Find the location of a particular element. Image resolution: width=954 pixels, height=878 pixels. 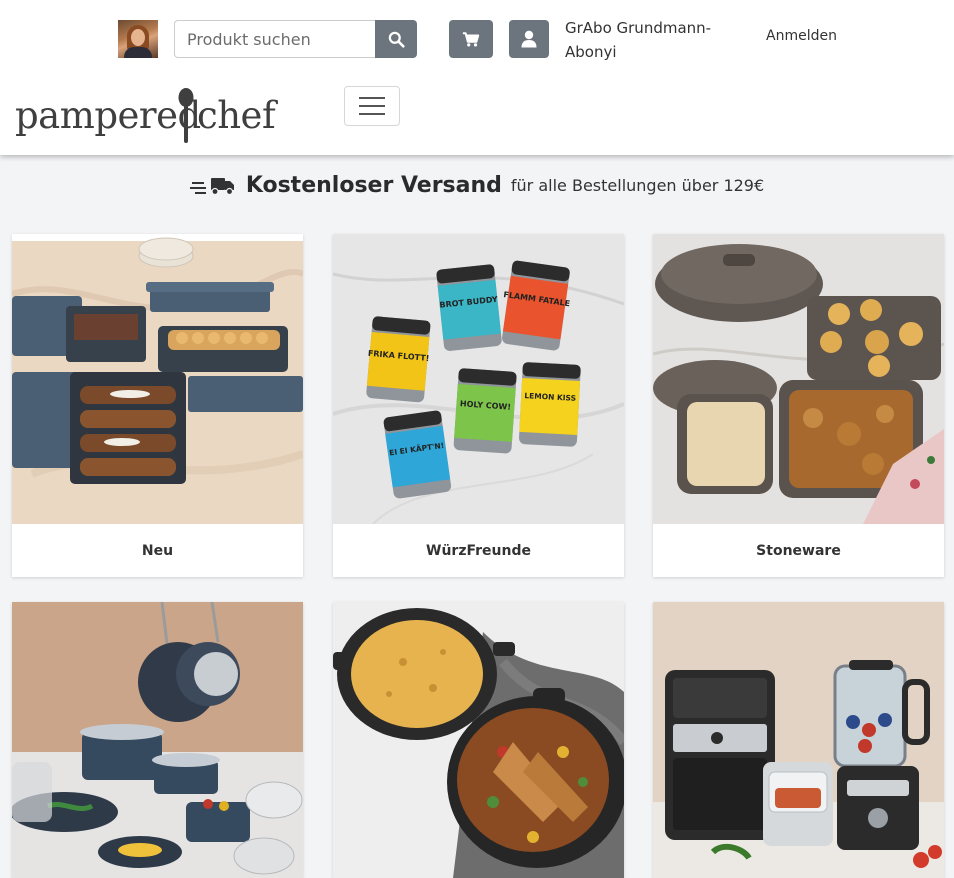

logo-text-left: pampered is located at coordinates (108, 115).